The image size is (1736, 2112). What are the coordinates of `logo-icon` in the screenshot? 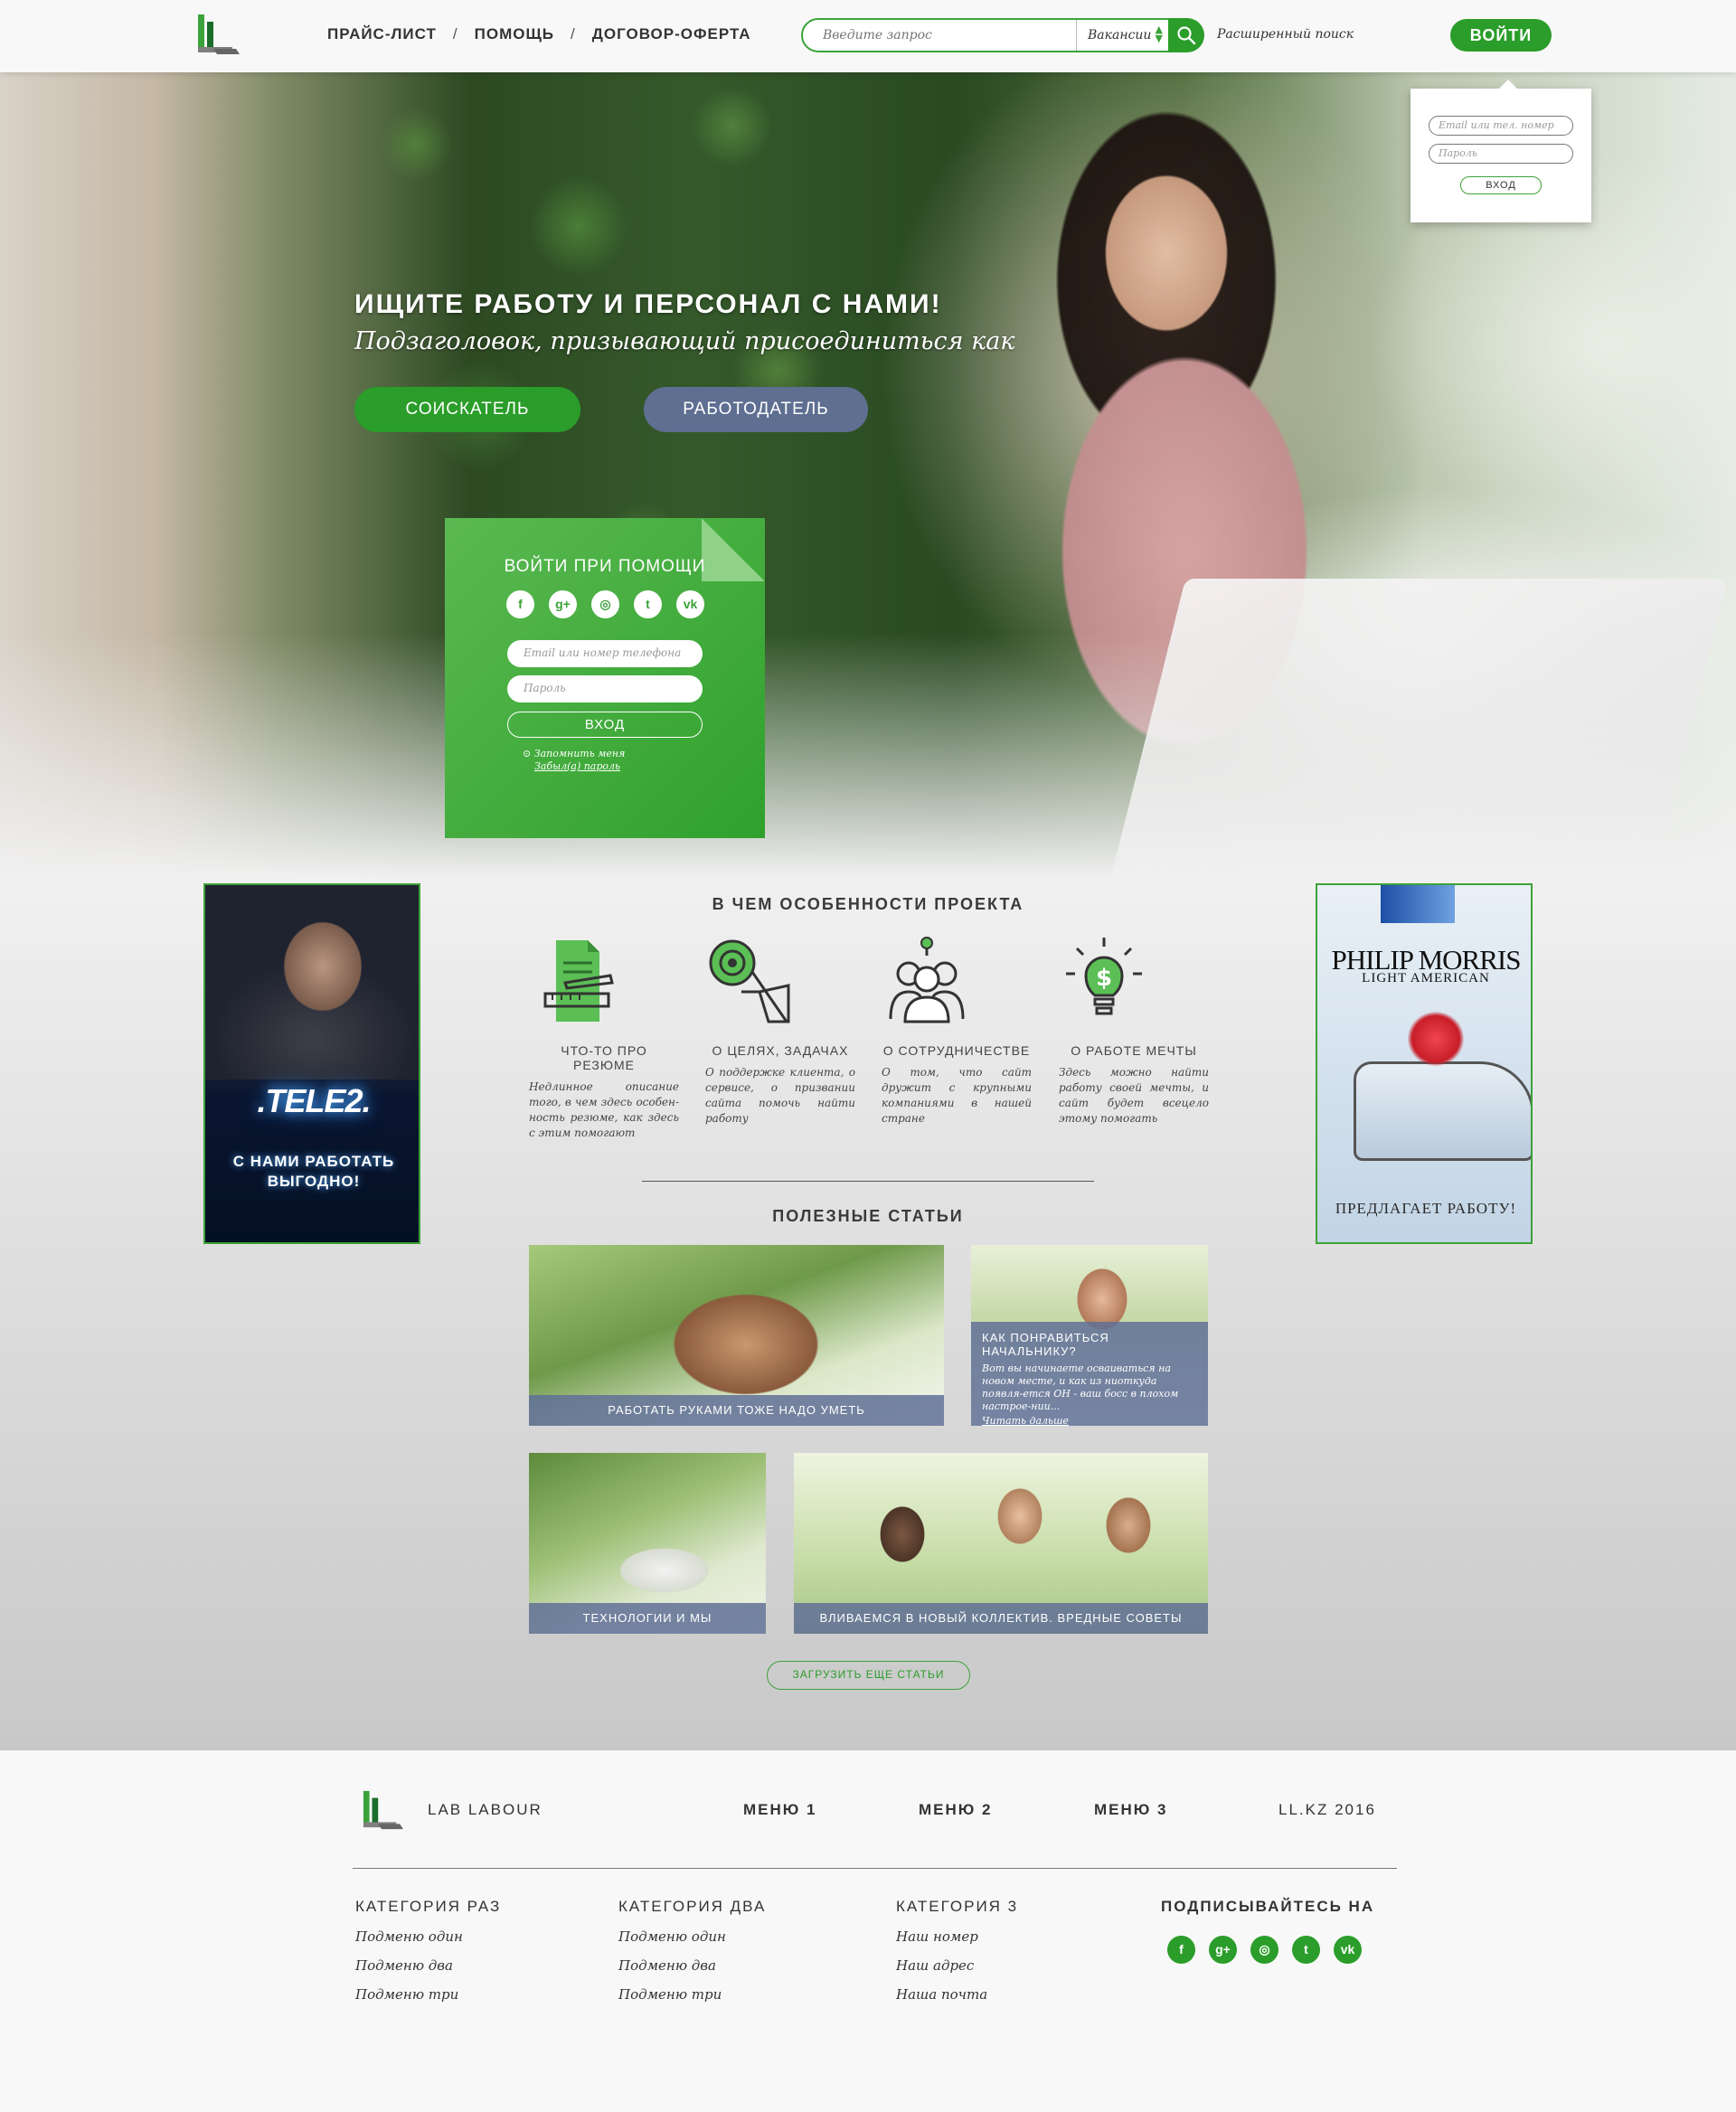 It's located at (218, 34).